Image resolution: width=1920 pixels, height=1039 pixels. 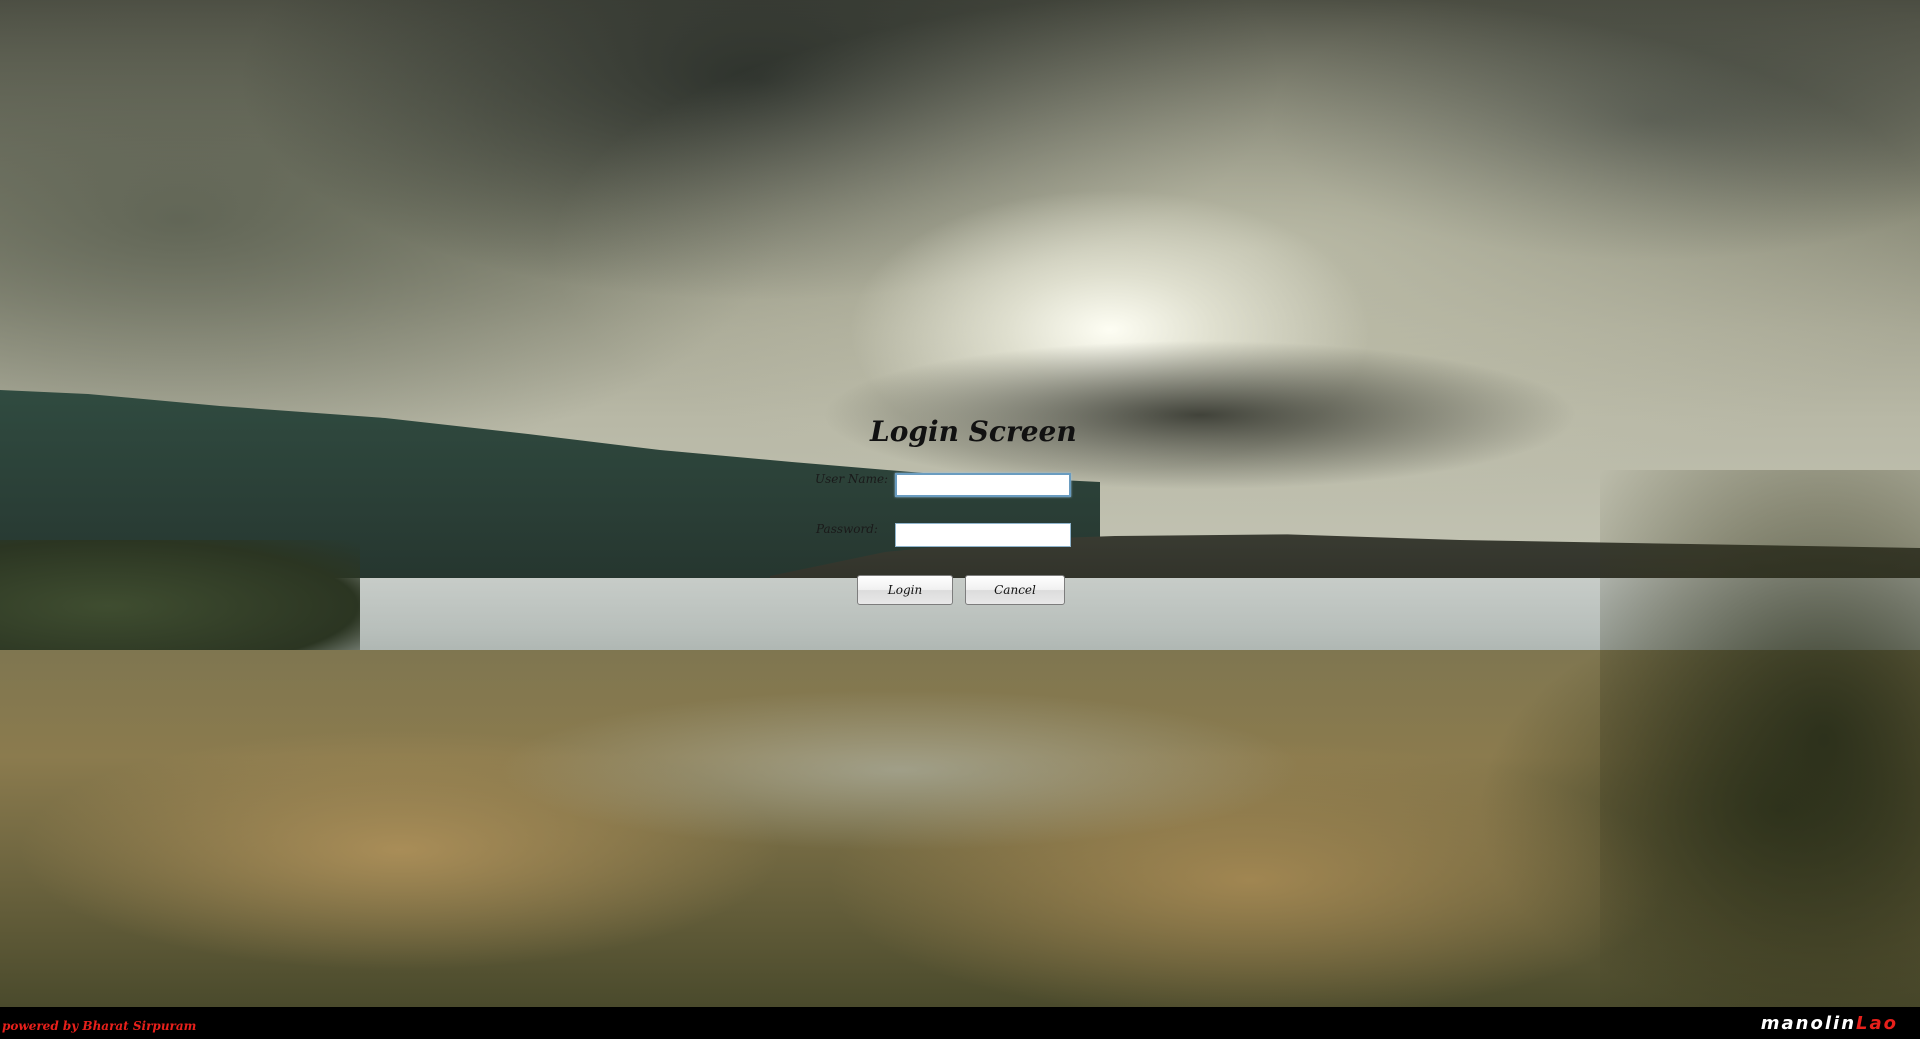 What do you see at coordinates (852, 479) in the screenshot?
I see `username-label: User Name:` at bounding box center [852, 479].